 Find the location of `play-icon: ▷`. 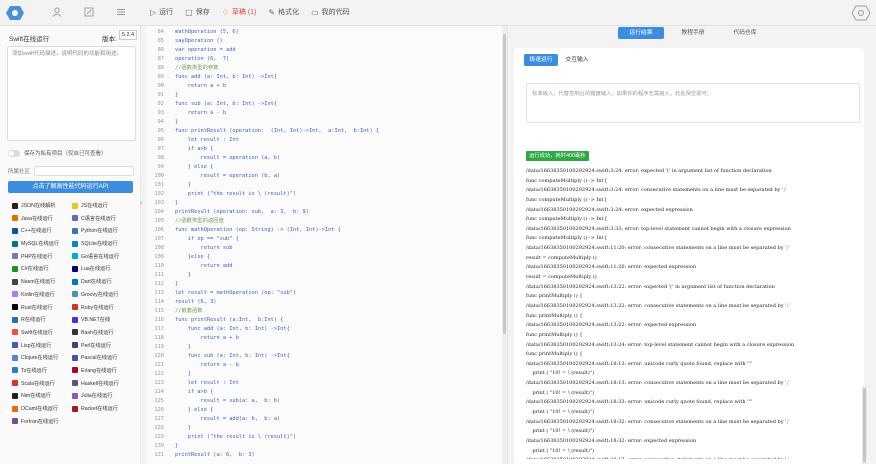

play-icon: ▷ is located at coordinates (153, 12).